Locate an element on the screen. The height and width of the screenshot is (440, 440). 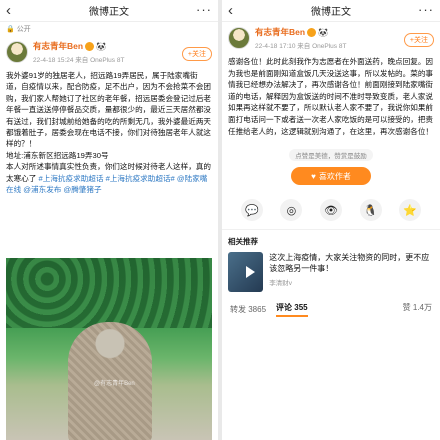
qq-icon: 🐧 is located at coordinates (370, 210).